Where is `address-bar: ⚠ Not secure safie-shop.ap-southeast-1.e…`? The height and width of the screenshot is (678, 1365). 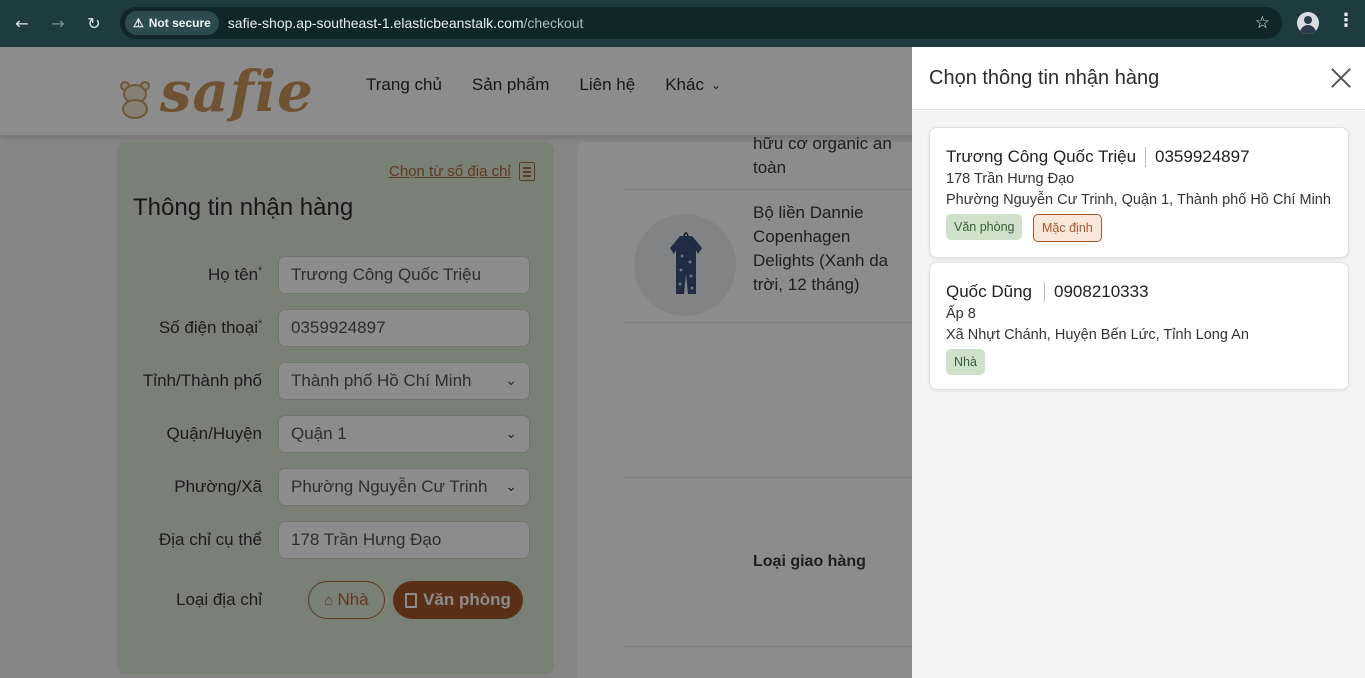 address-bar: ⚠ Not secure safie-shop.ap-southeast-1.e… is located at coordinates (701, 23).